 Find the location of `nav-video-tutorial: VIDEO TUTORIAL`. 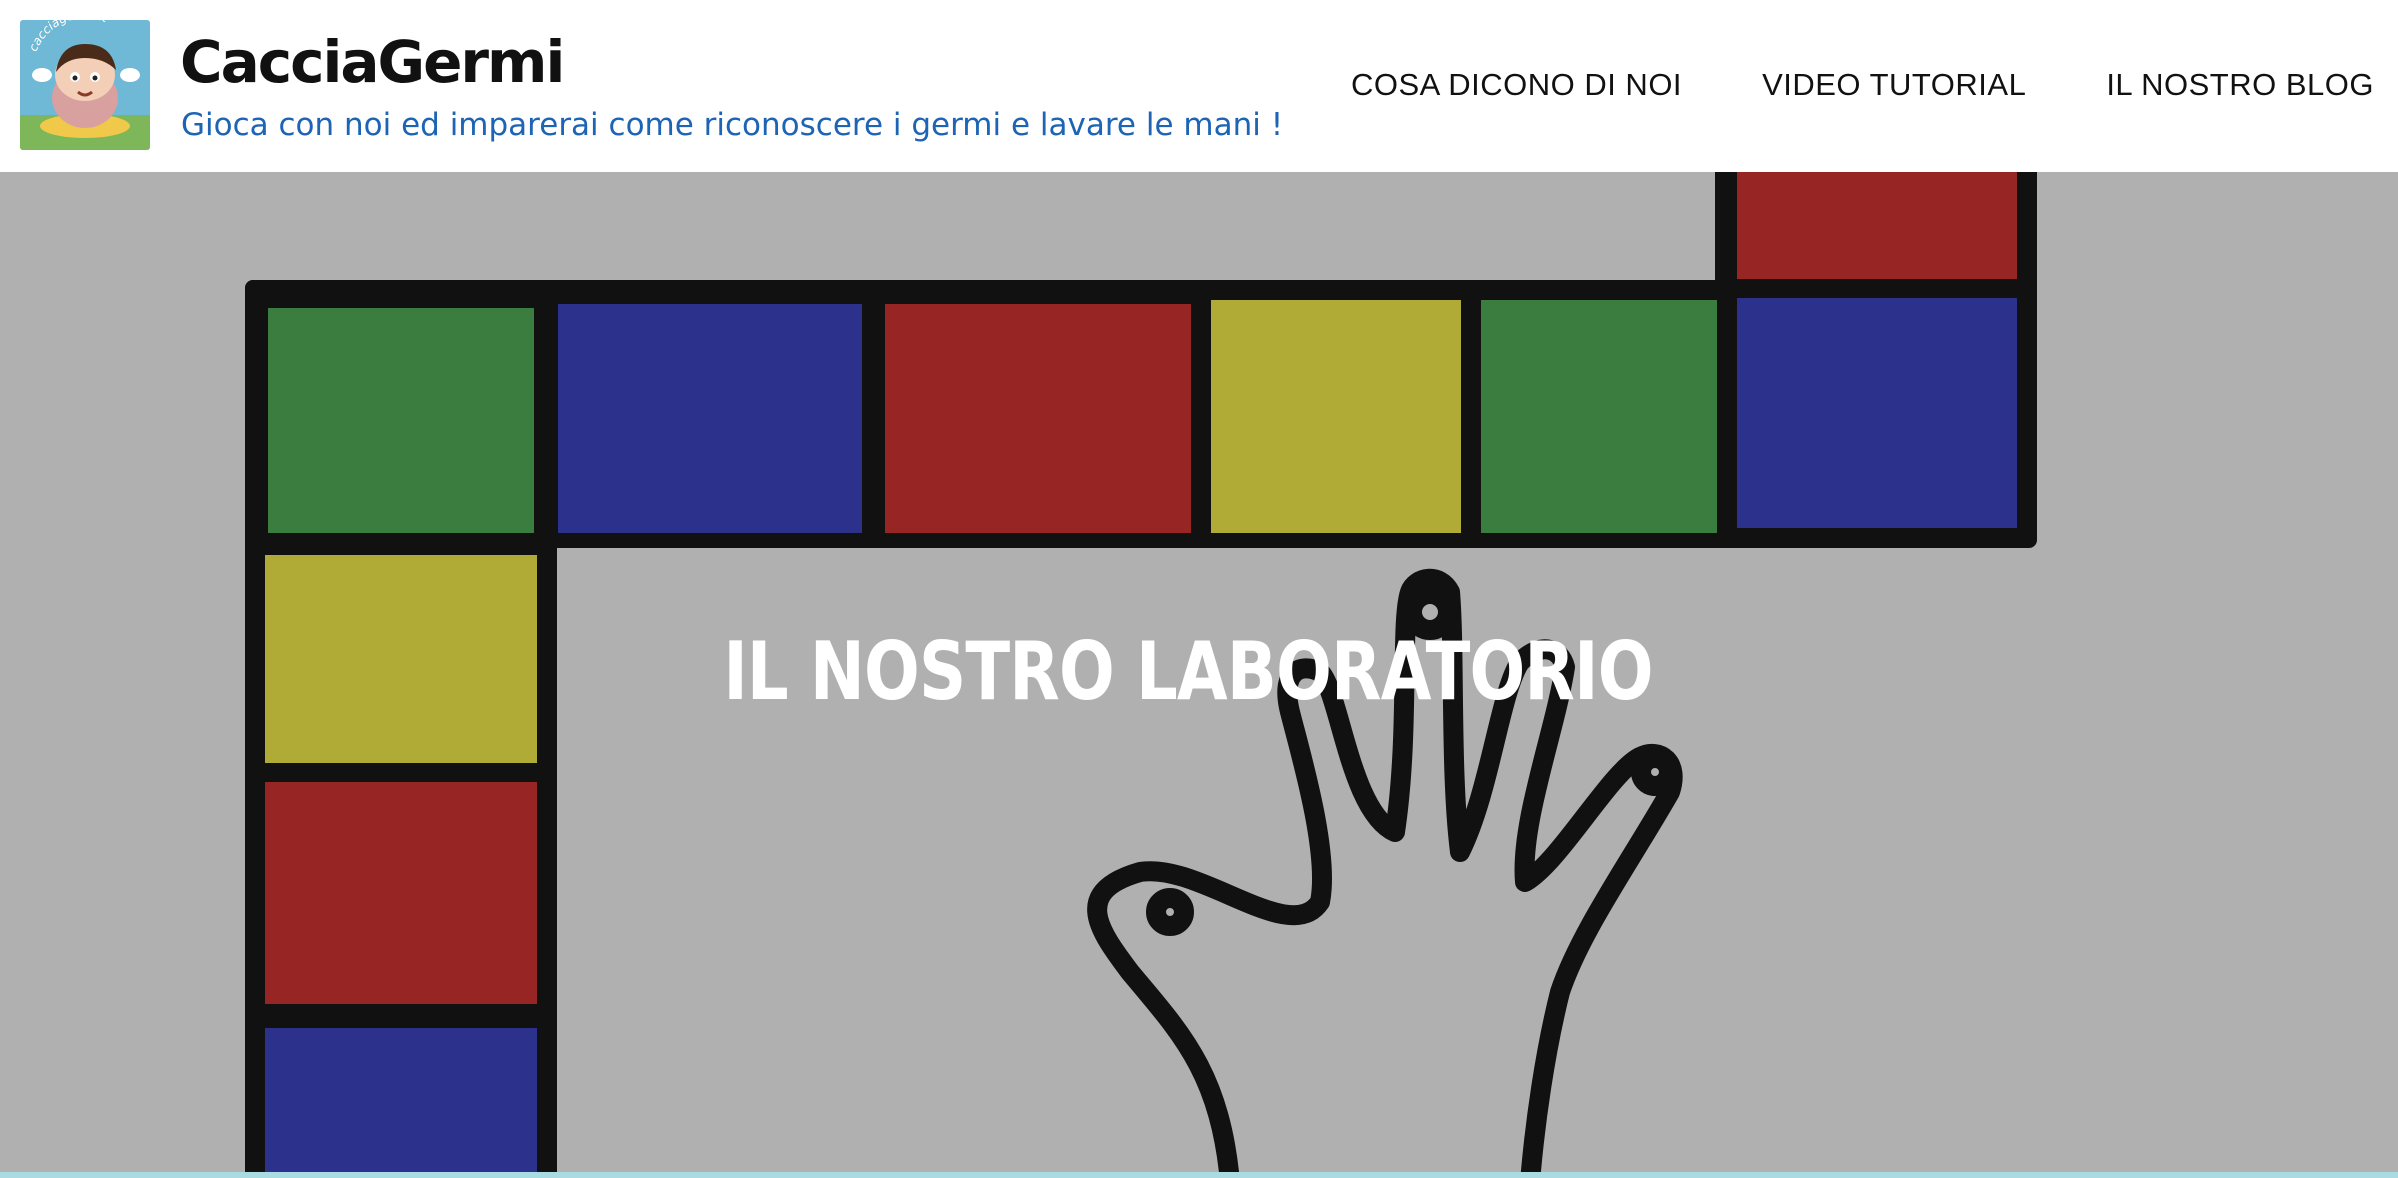

nav-video-tutorial: VIDEO TUTORIAL is located at coordinates (1894, 85).